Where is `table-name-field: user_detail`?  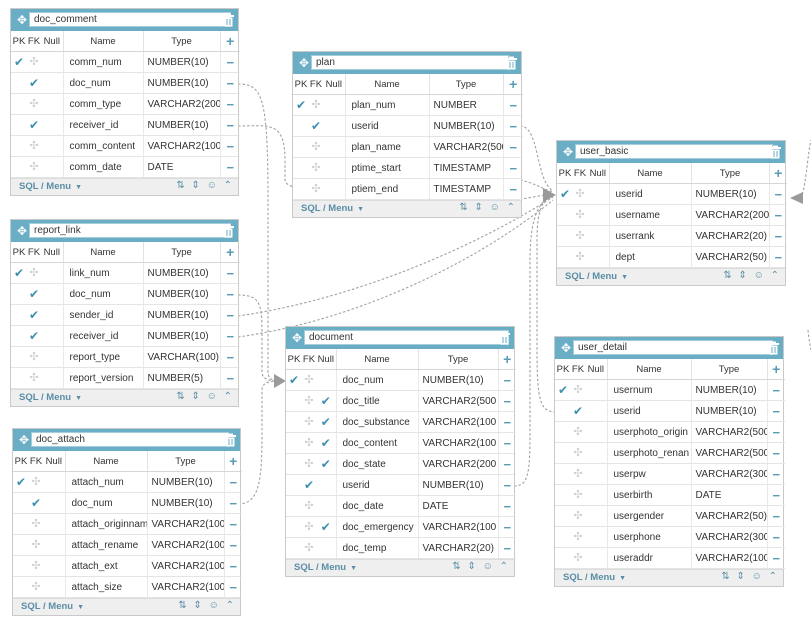
table-name-field: user_detail is located at coordinates (673, 347).